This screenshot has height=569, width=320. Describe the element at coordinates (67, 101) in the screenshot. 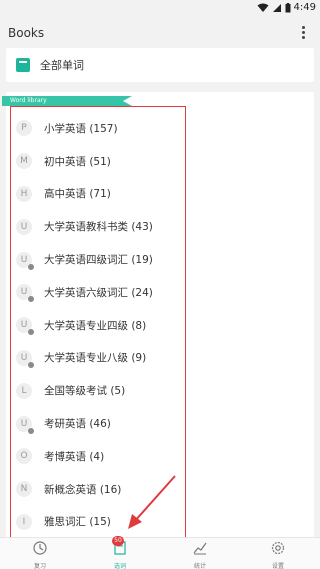

I see `word-library-ribbon: Word library` at that location.